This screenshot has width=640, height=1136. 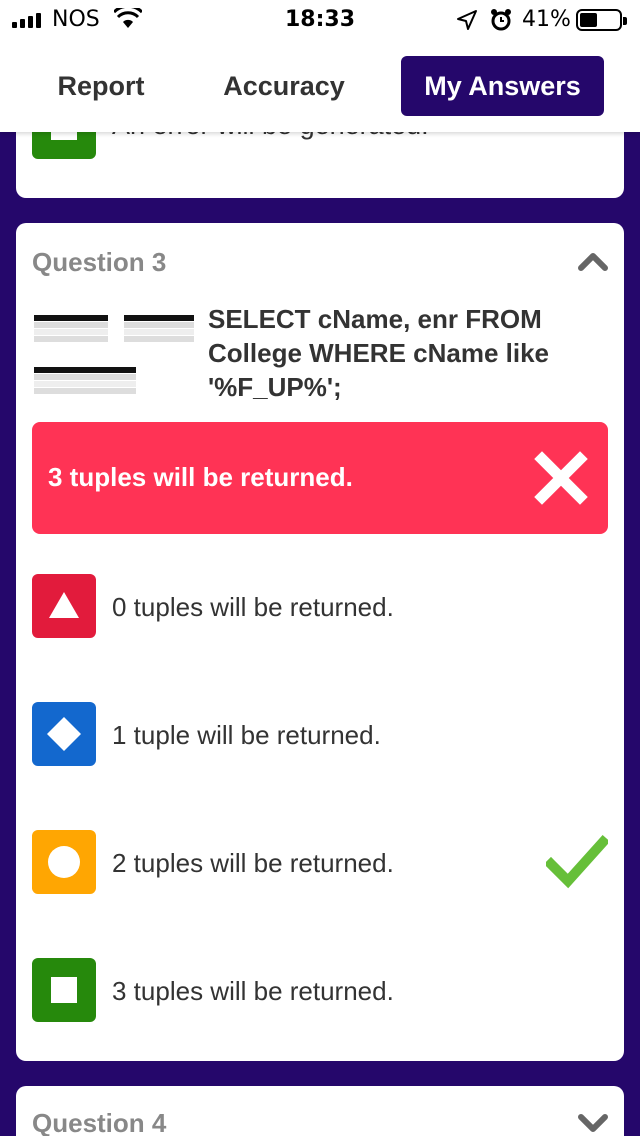 What do you see at coordinates (253, 607) in the screenshot?
I see `option-label: 0 tuples will be returned.` at bounding box center [253, 607].